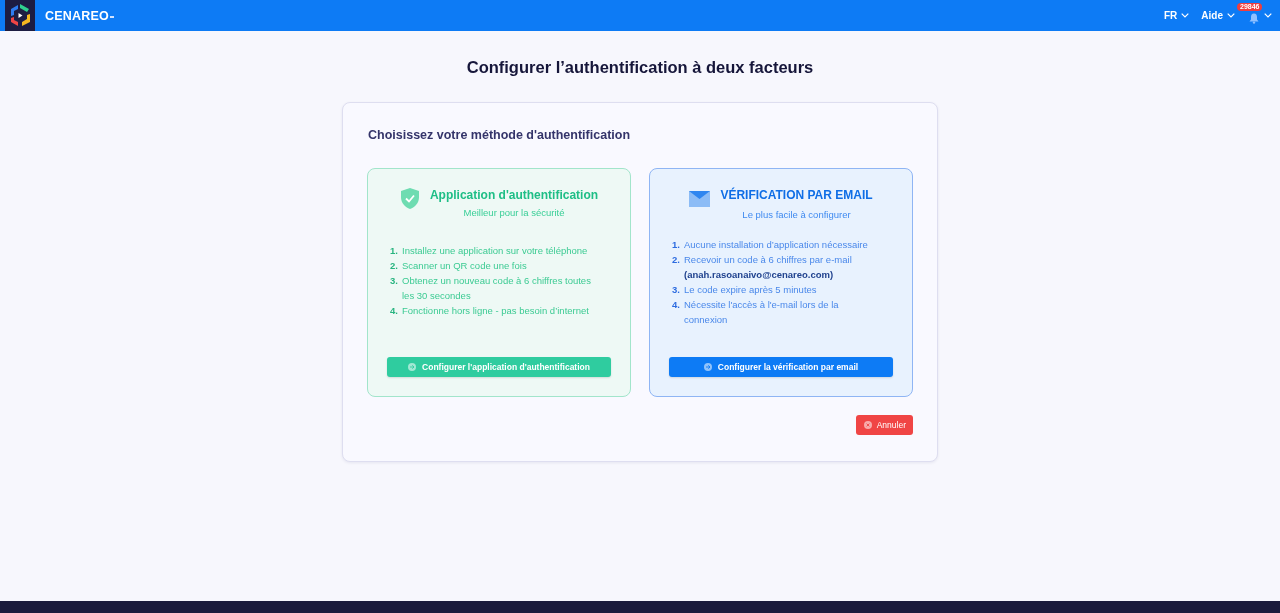 The image size is (1280, 613). I want to click on step-text: Aucune installation d’application nécessaire, so click(776, 245).